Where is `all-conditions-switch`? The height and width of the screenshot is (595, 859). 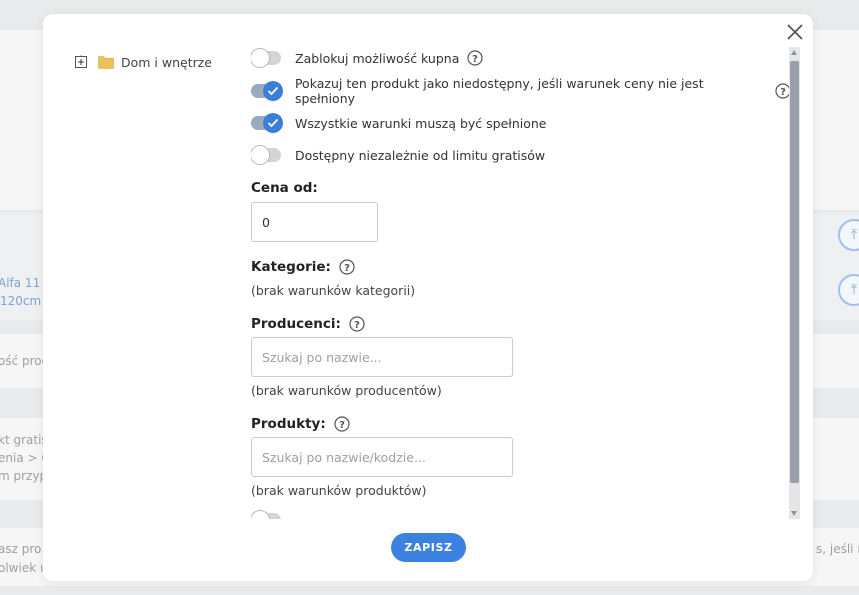 all-conditions-switch is located at coordinates (267, 123).